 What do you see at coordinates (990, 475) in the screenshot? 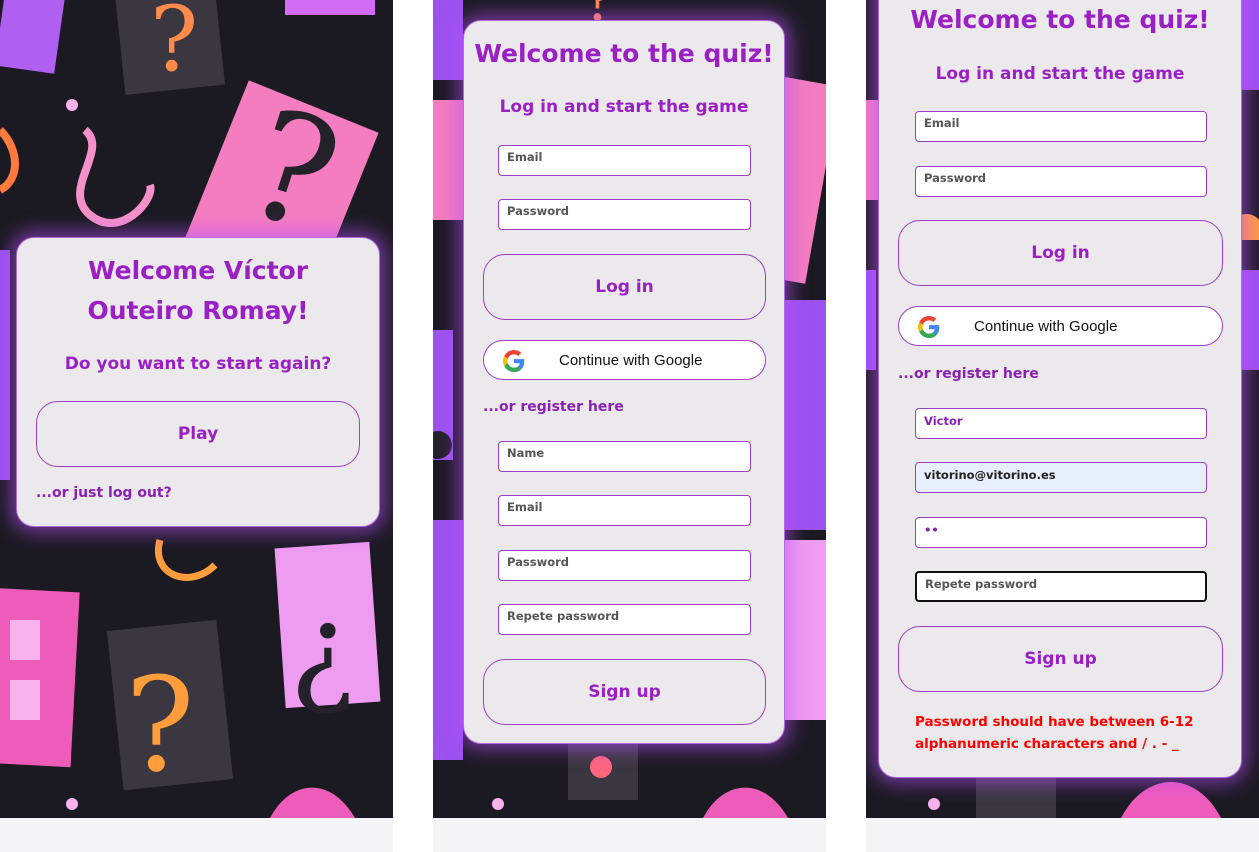
I see `email-value: vitorino@vitorino.es` at bounding box center [990, 475].